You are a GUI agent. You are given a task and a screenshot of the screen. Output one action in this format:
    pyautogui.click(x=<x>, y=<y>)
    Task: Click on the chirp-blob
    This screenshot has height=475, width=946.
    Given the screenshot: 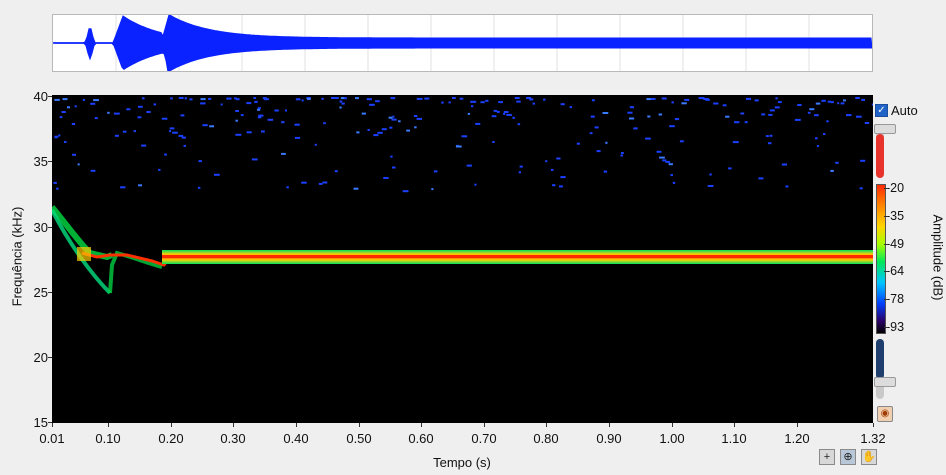 What is the action you would take?
    pyautogui.click(x=84, y=254)
    